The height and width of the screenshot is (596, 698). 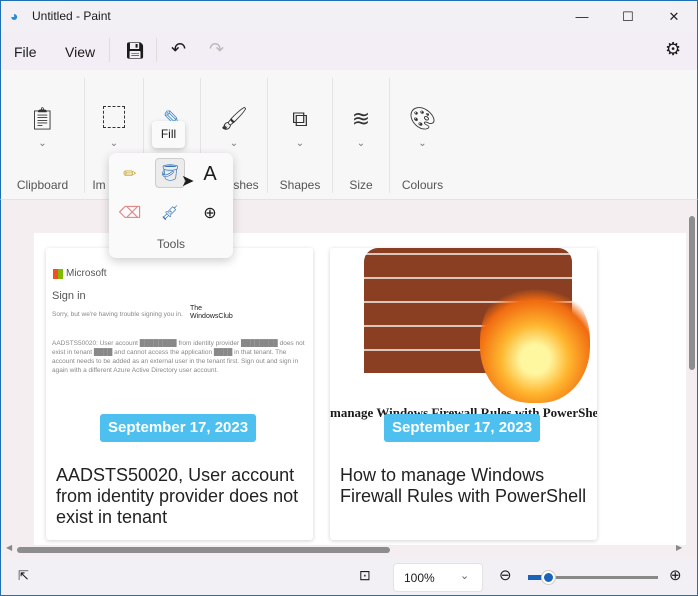 I want to click on minimize-button: —, so click(x=582, y=16).